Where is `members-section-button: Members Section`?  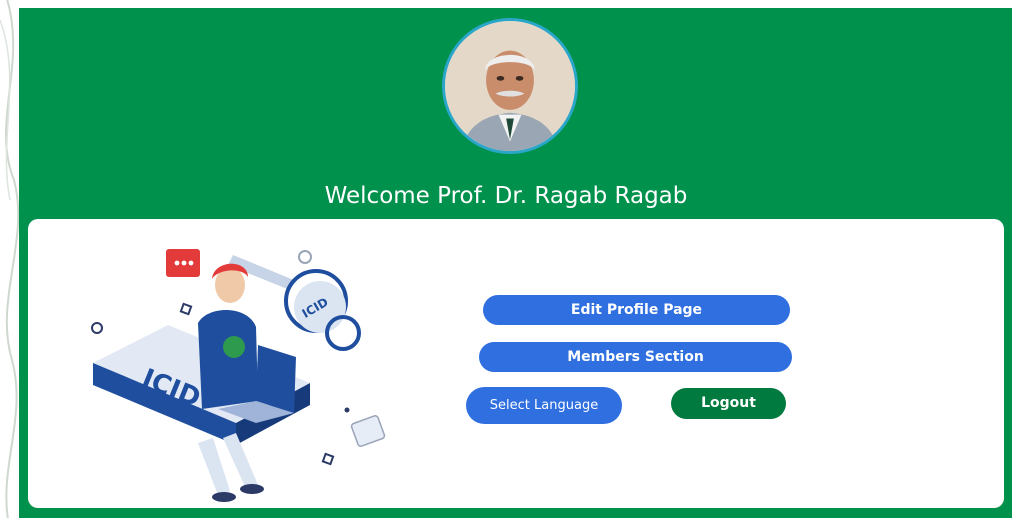 members-section-button: Members Section is located at coordinates (635, 357).